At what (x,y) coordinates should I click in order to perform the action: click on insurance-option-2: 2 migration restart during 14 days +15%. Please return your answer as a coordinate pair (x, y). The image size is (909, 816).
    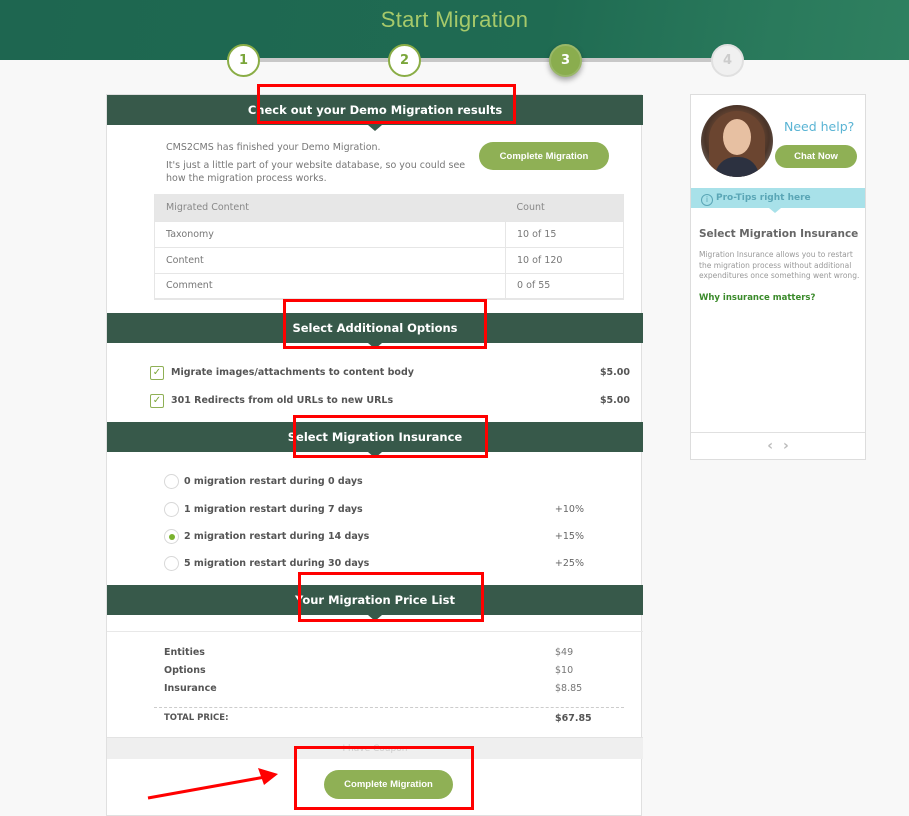
    Looking at the image, I should click on (374, 537).